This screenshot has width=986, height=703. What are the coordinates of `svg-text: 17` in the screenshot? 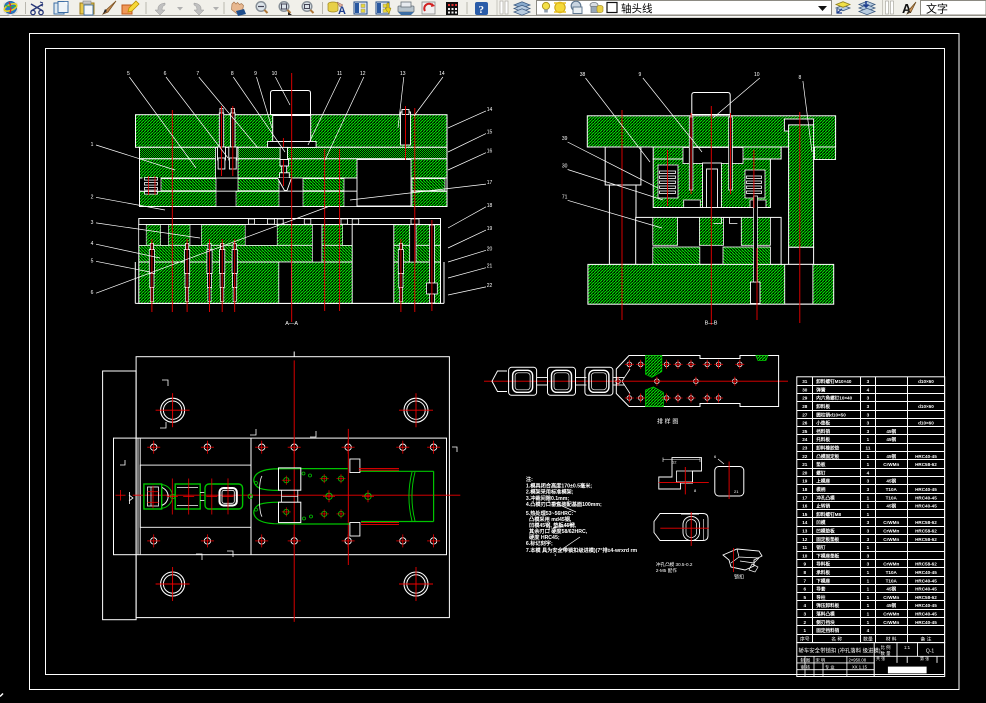 It's located at (805, 497).